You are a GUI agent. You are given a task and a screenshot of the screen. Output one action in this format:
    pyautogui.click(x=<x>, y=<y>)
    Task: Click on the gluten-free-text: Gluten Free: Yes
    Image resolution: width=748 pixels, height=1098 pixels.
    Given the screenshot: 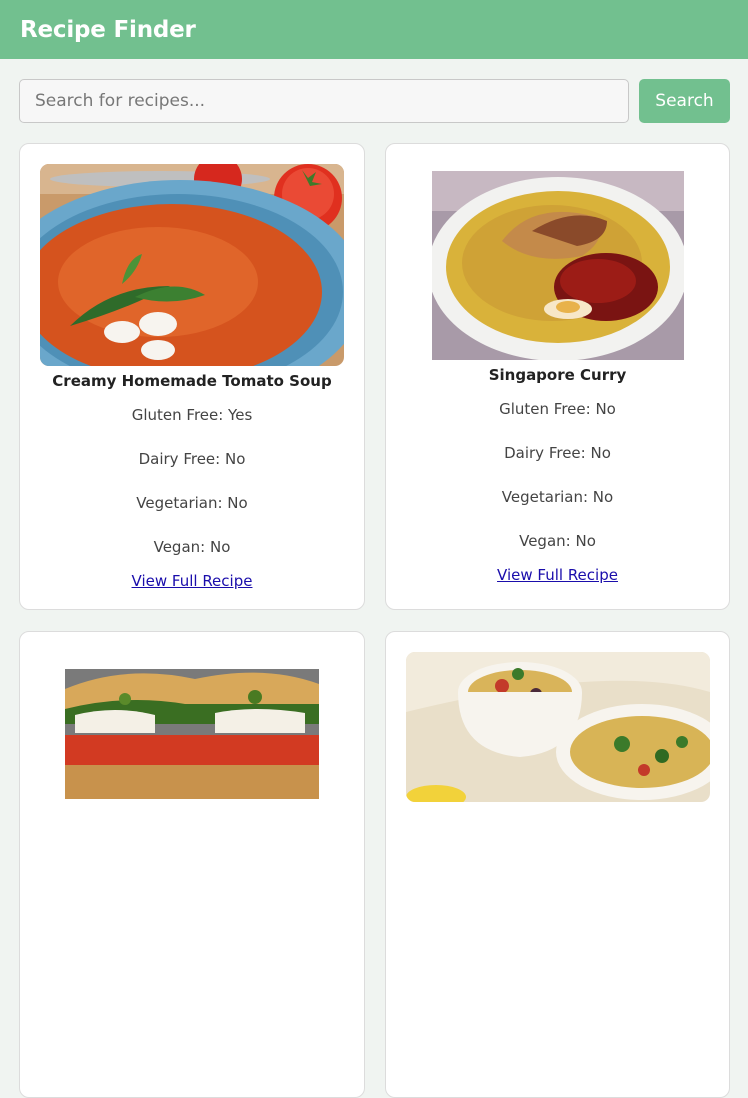 What is the action you would take?
    pyautogui.click(x=192, y=415)
    